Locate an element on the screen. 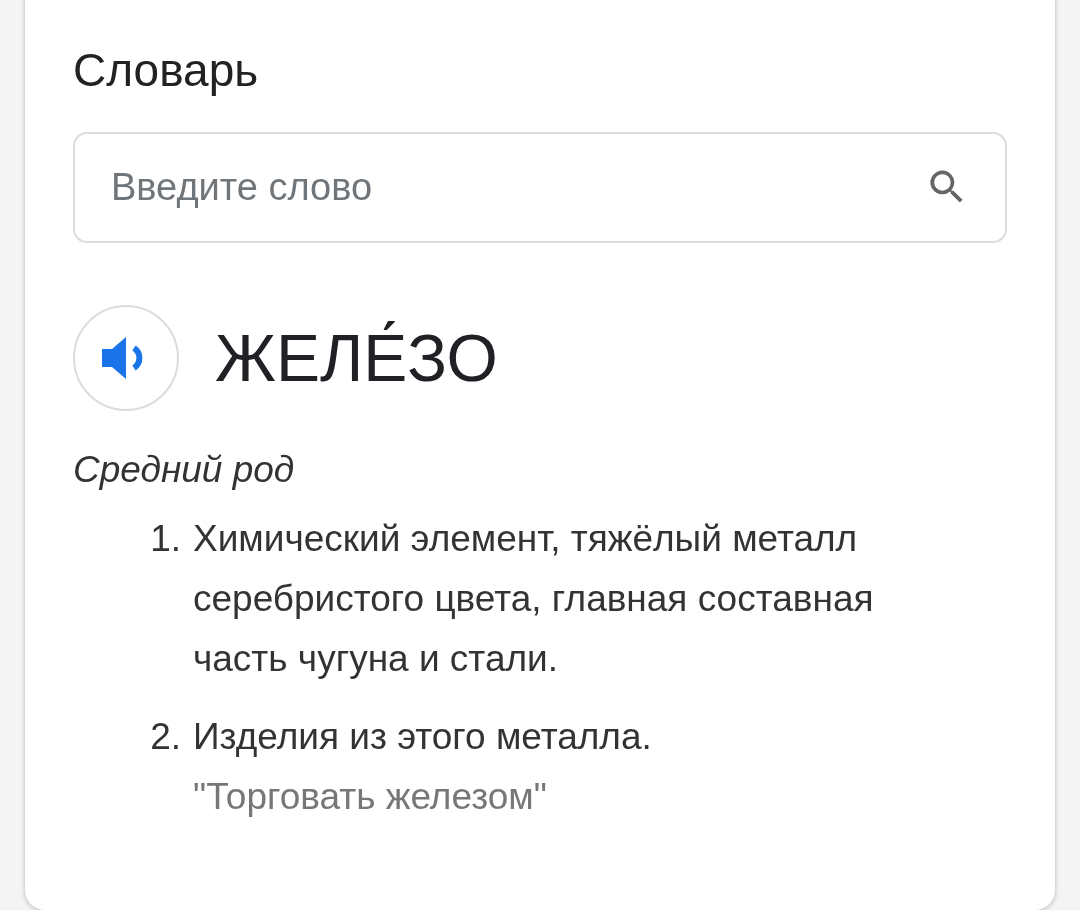 The image size is (1080, 910). card-title: Словарь is located at coordinates (166, 70).